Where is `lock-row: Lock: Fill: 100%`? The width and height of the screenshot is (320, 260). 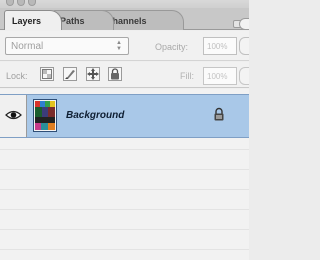 lock-row: Lock: Fill: 100% is located at coordinates (124, 75).